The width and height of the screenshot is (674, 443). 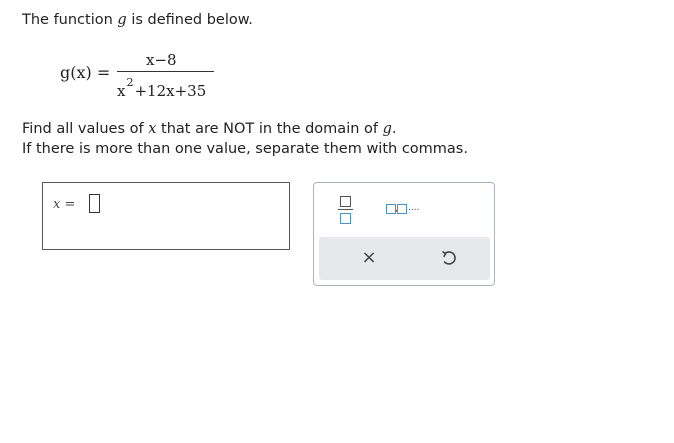 I want to click on formula-numerator: x−8, so click(x=161, y=60).